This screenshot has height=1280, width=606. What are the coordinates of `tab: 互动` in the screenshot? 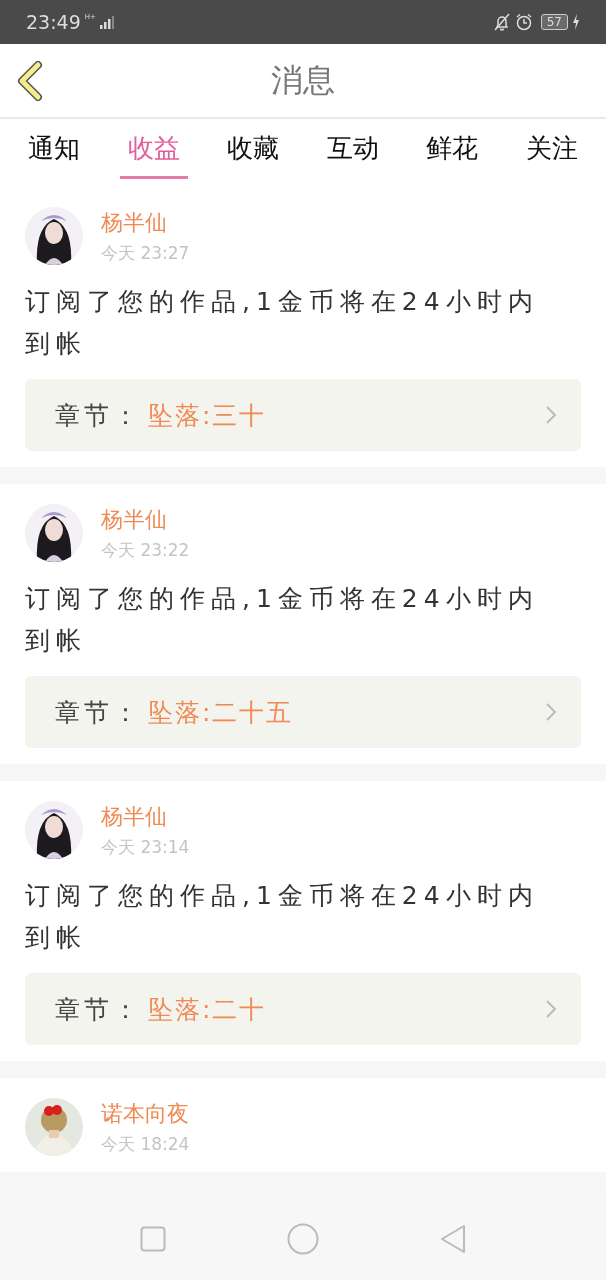 It's located at (352, 153).